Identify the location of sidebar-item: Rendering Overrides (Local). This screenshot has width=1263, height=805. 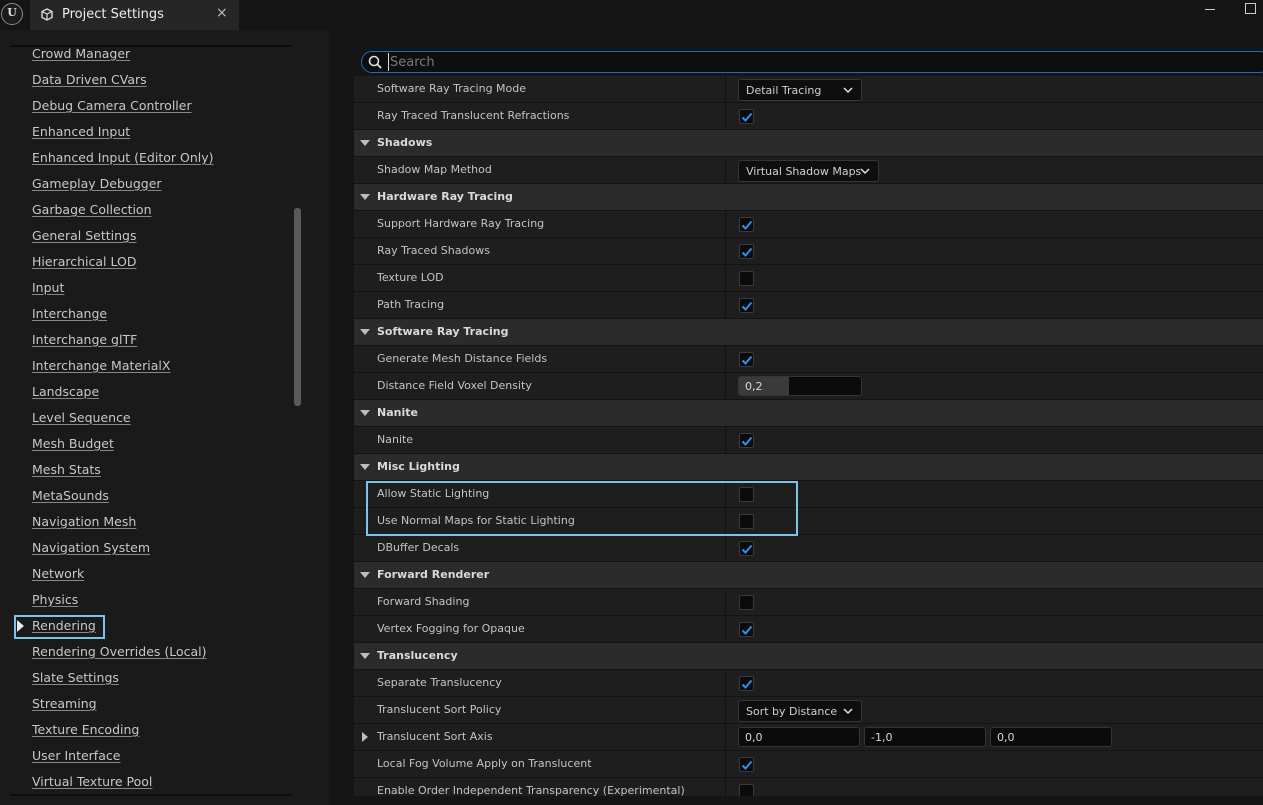
(119, 654).